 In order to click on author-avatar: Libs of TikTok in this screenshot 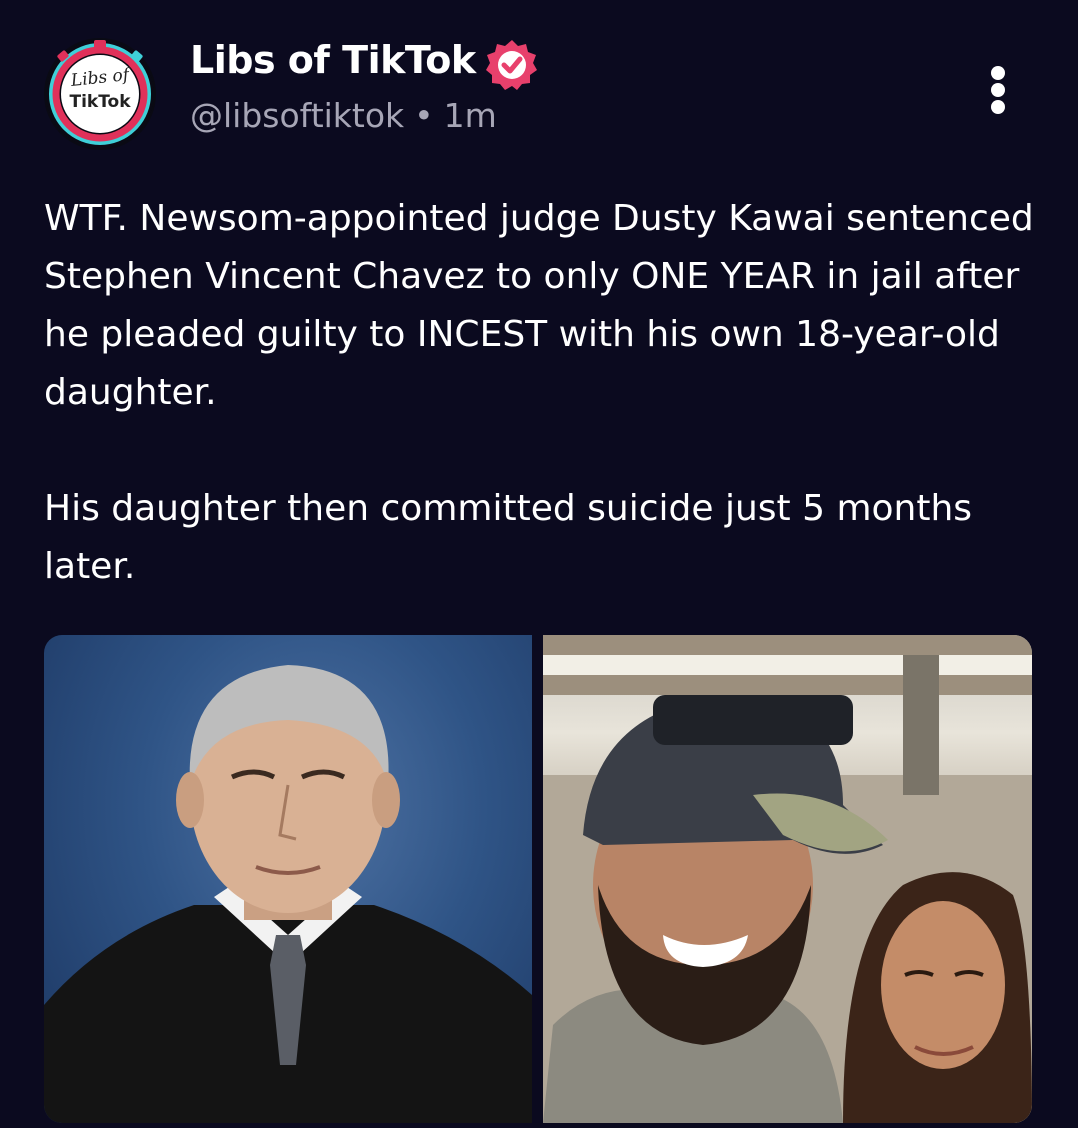, I will do `click(100, 94)`.